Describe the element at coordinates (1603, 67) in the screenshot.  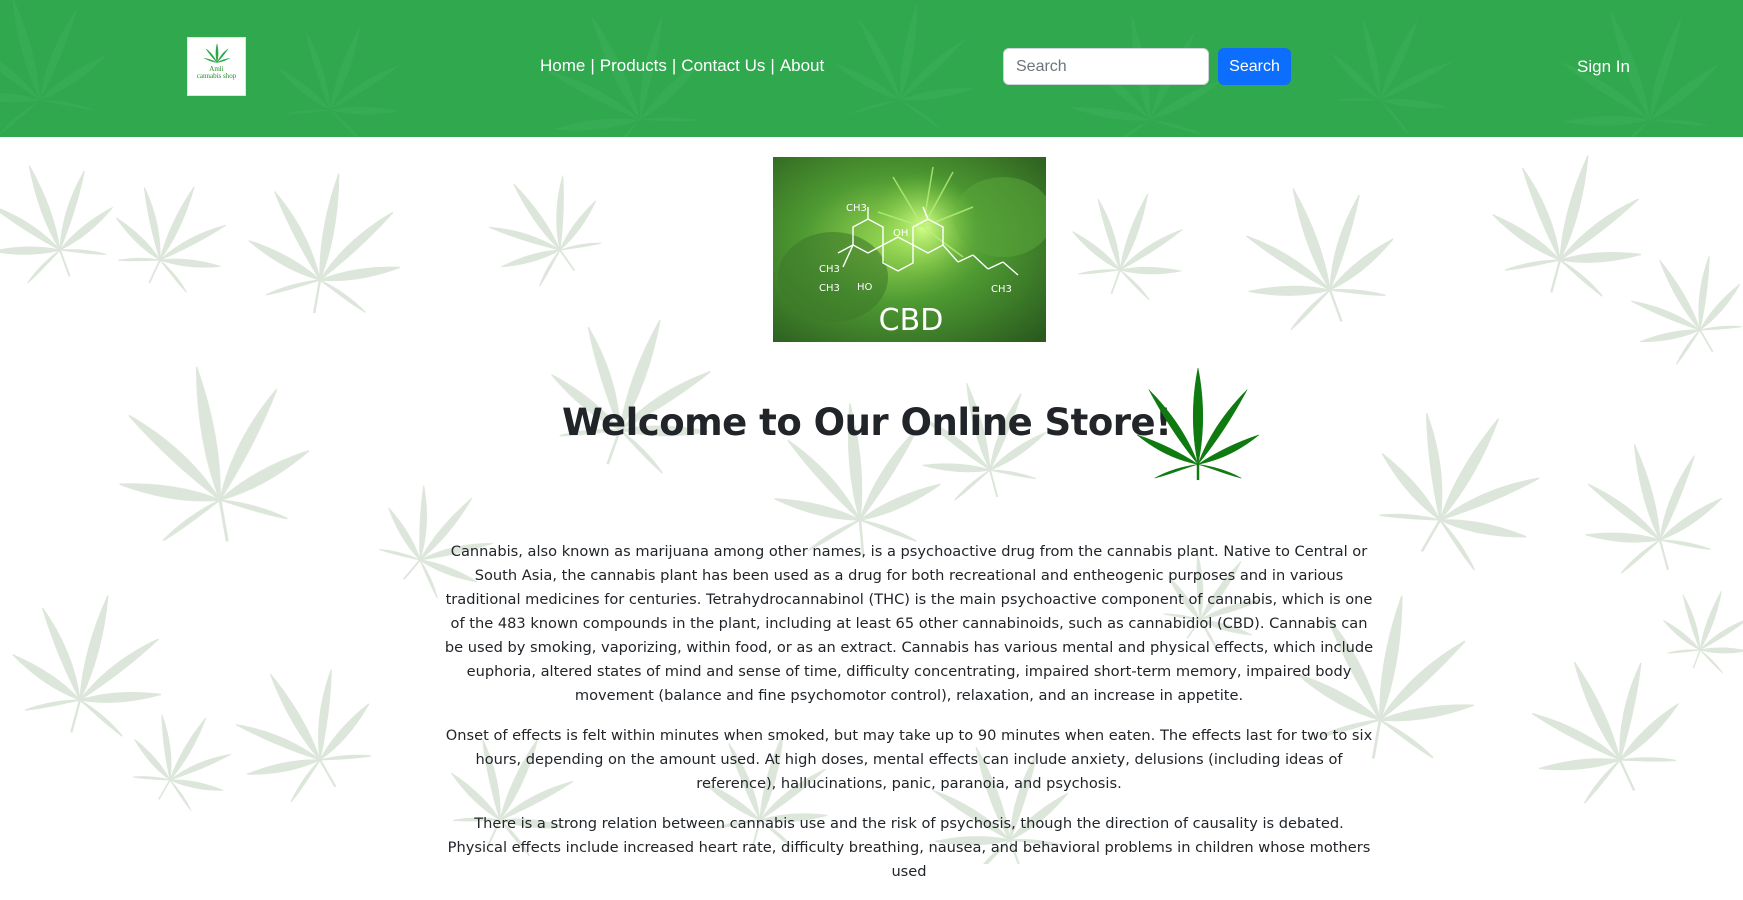
I see `sign-in-link: Sign In` at that location.